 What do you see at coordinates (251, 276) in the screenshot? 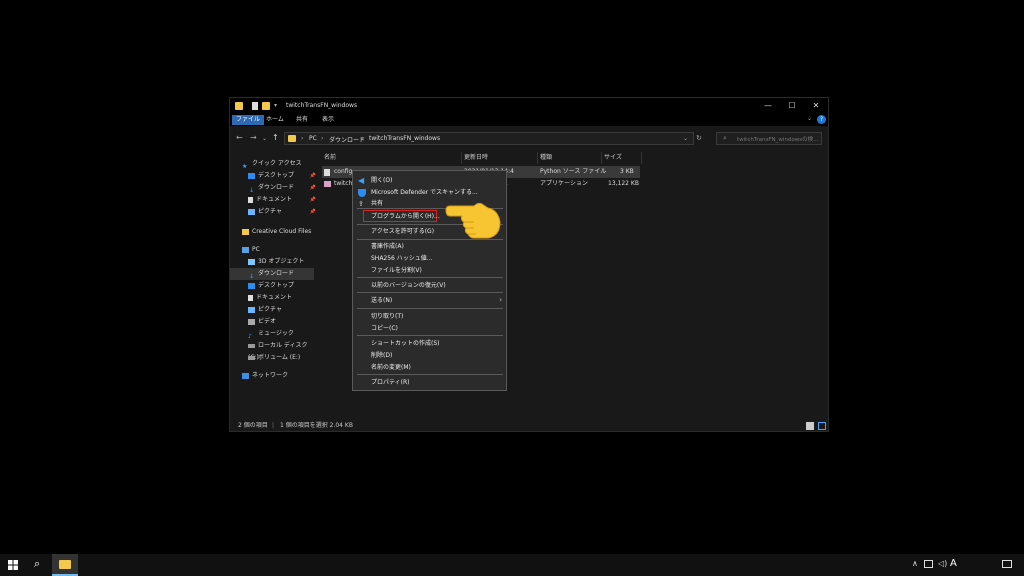
I see `download-icon: ↓` at bounding box center [251, 276].